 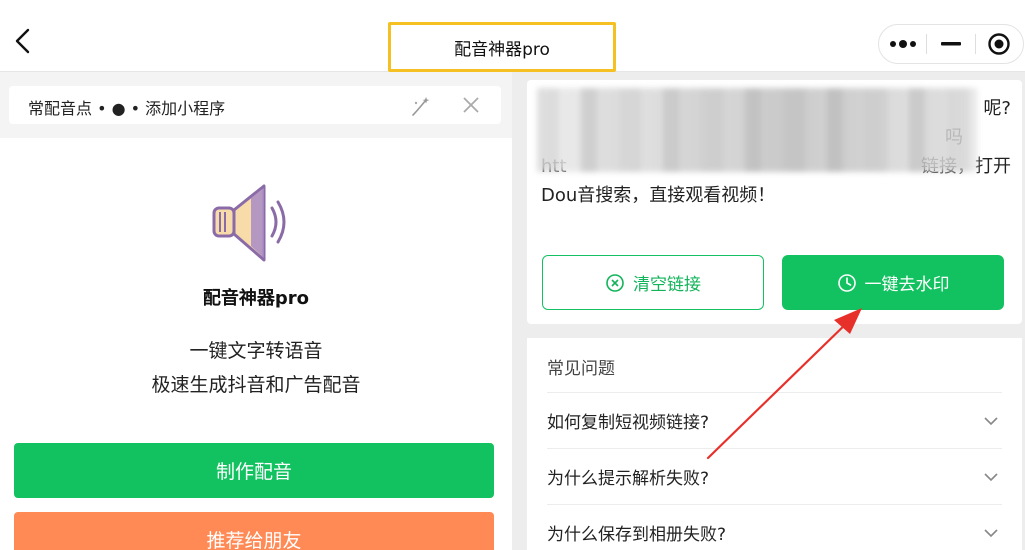 I want to click on faq-item: 为什么提示解析失败?, so click(x=774, y=476).